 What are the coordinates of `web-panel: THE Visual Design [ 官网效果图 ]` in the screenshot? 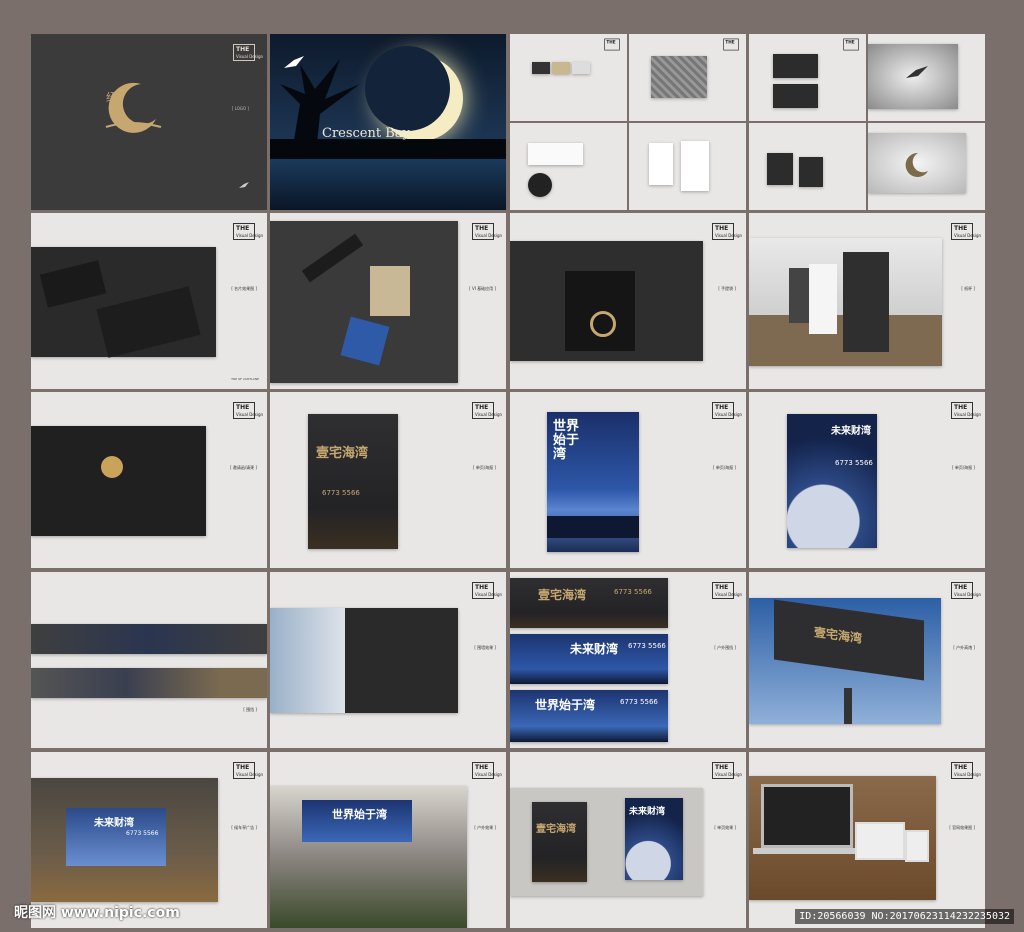 It's located at (867, 840).